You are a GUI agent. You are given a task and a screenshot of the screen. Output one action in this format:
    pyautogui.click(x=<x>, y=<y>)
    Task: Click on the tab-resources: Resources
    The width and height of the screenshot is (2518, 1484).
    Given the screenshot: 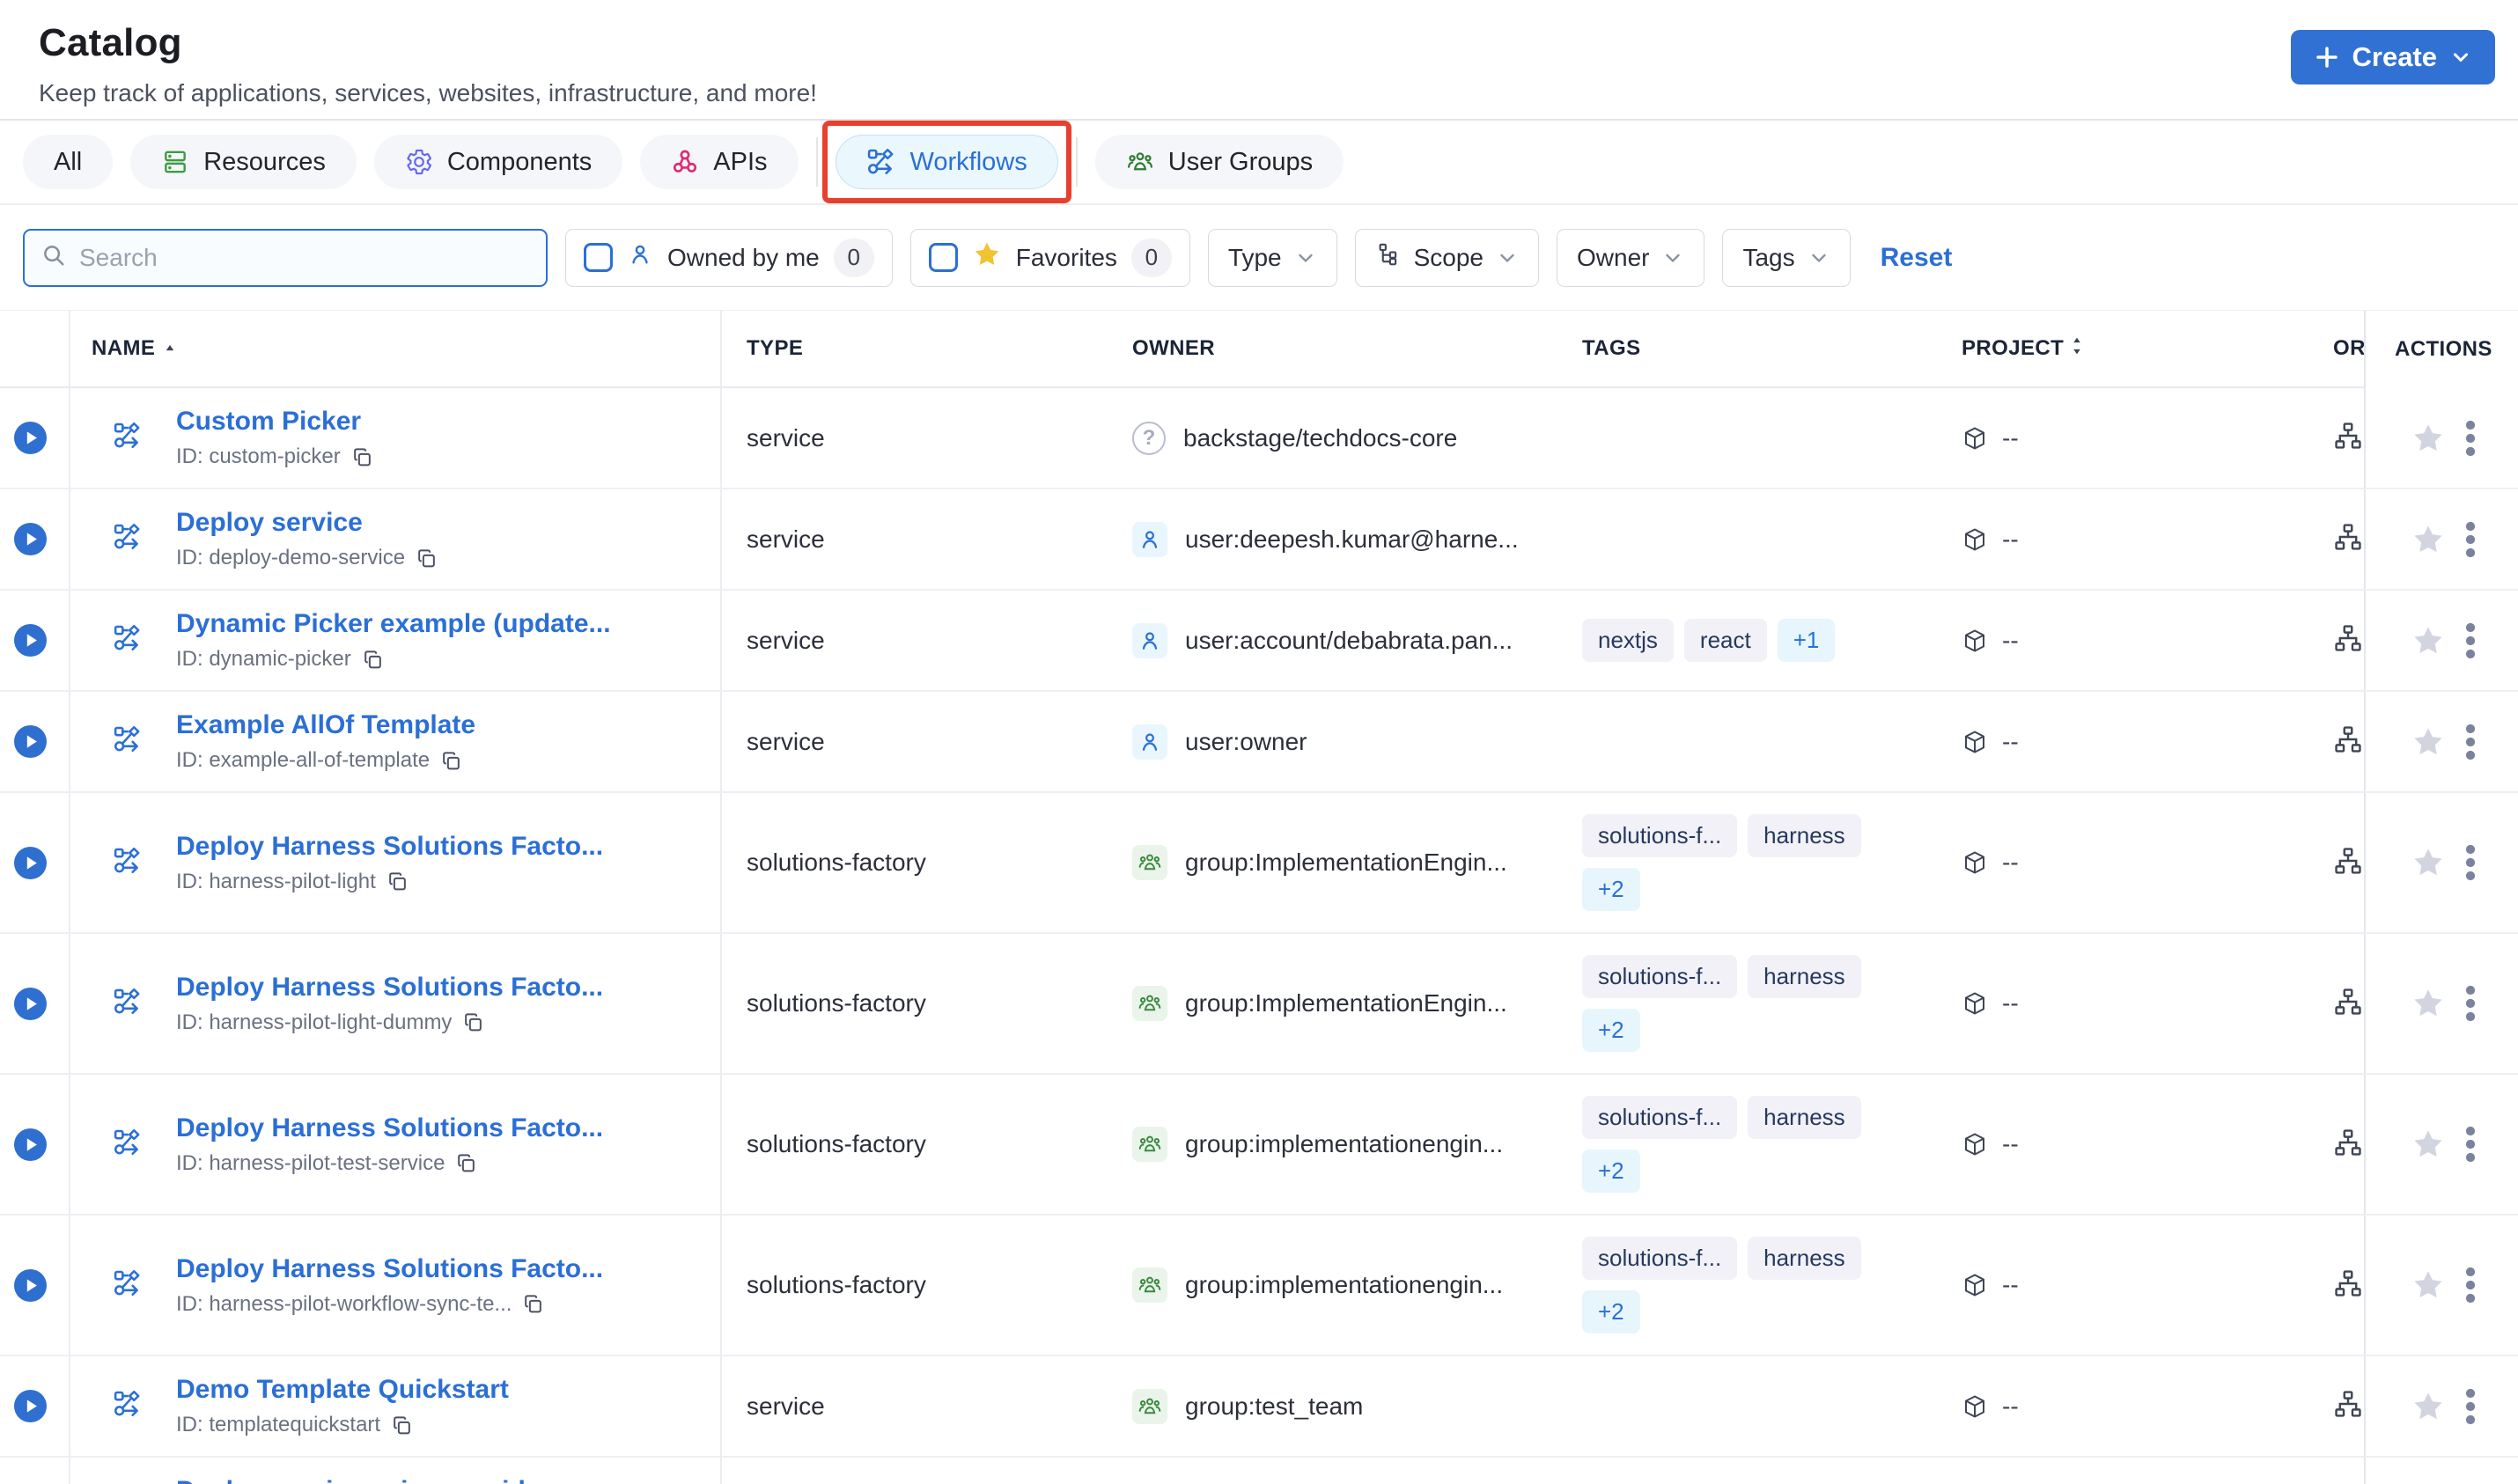 What is the action you would take?
    pyautogui.click(x=243, y=162)
    